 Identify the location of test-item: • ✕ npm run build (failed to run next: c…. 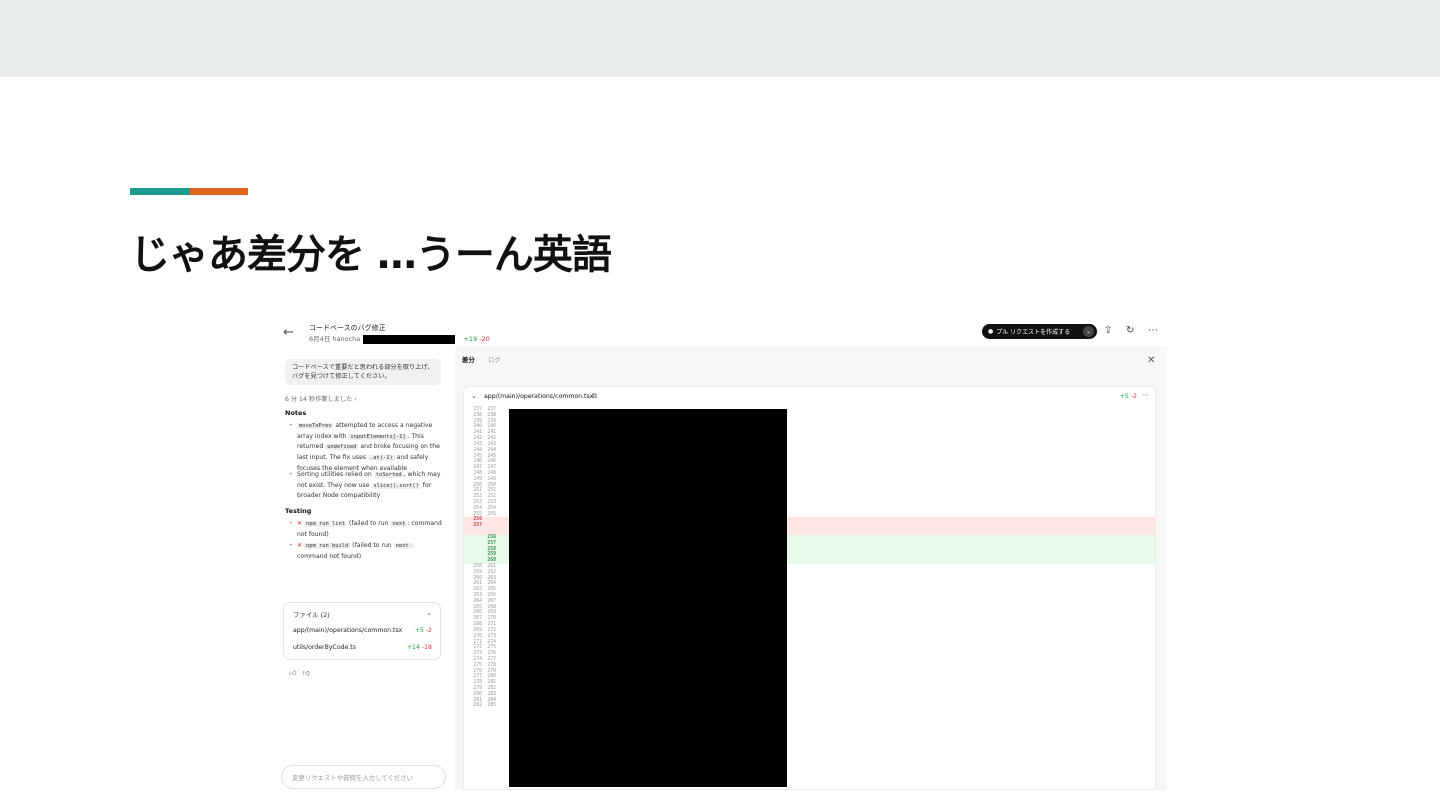
(366, 551).